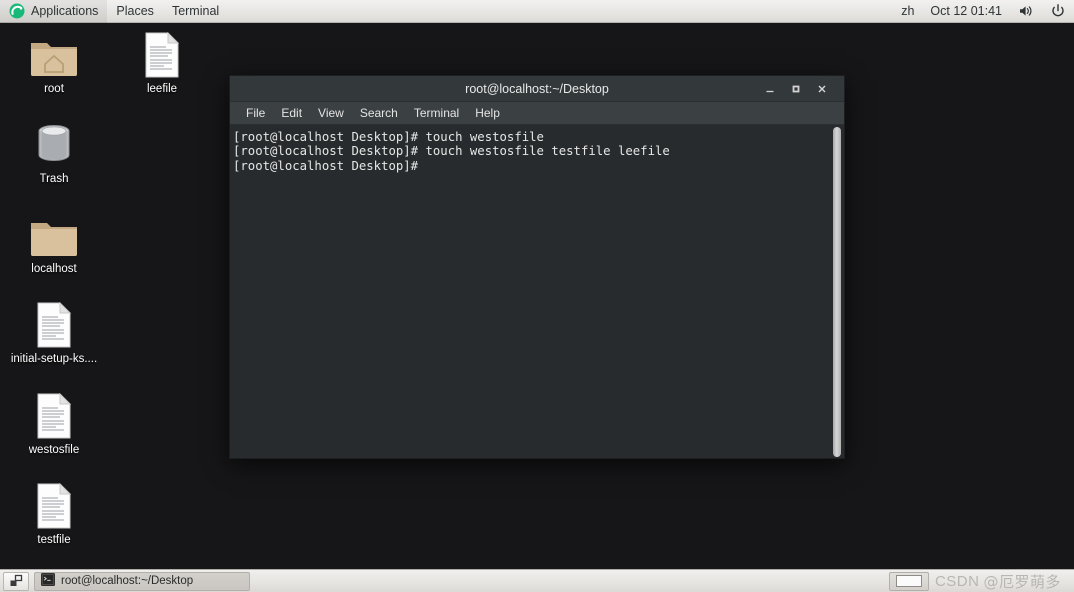  I want to click on desktop-icon-label: root, so click(54, 89).